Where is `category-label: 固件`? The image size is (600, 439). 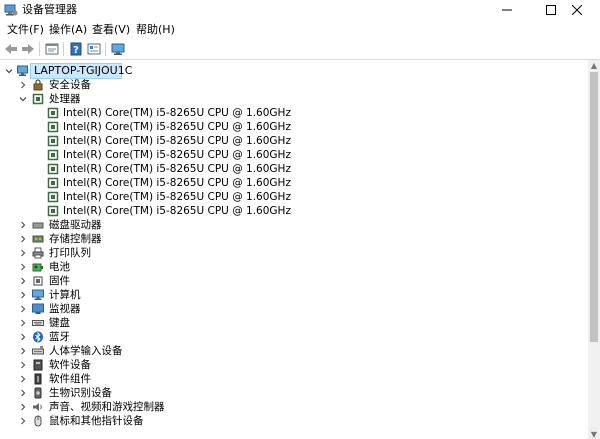
category-label: 固件 is located at coordinates (59, 281).